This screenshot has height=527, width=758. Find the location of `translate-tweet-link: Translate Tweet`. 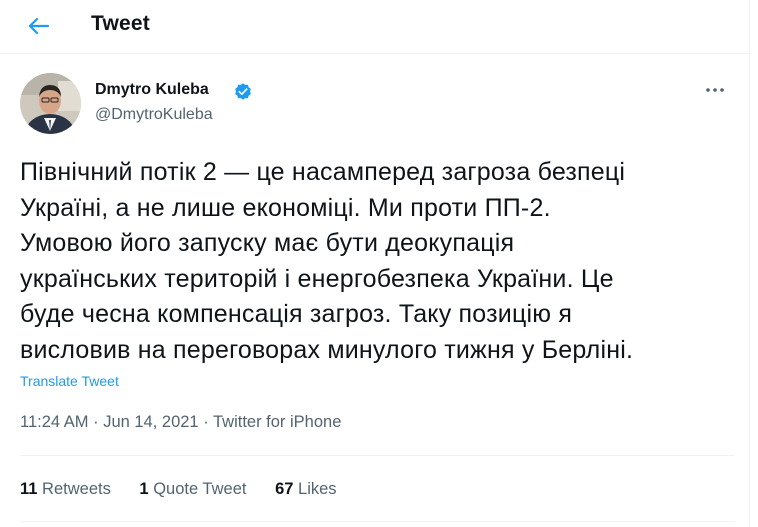

translate-tweet-link: Translate Tweet is located at coordinates (69, 381).